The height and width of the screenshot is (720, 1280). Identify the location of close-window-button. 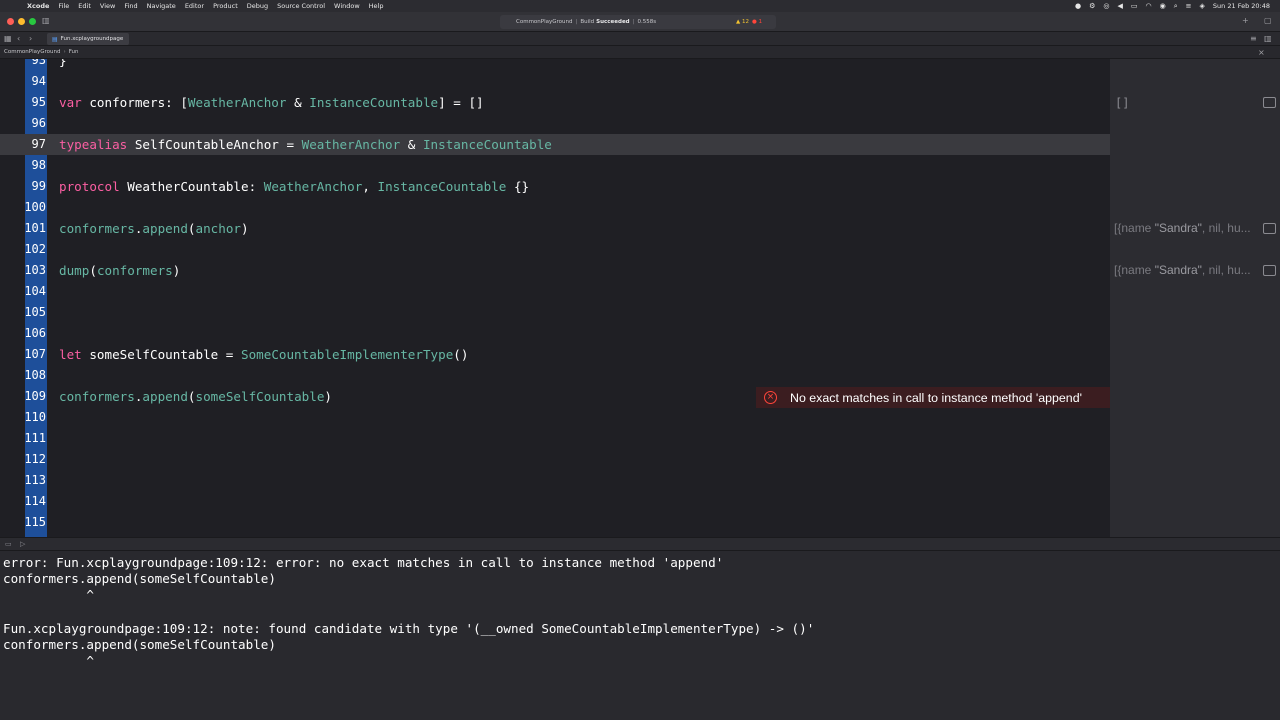
(10, 21).